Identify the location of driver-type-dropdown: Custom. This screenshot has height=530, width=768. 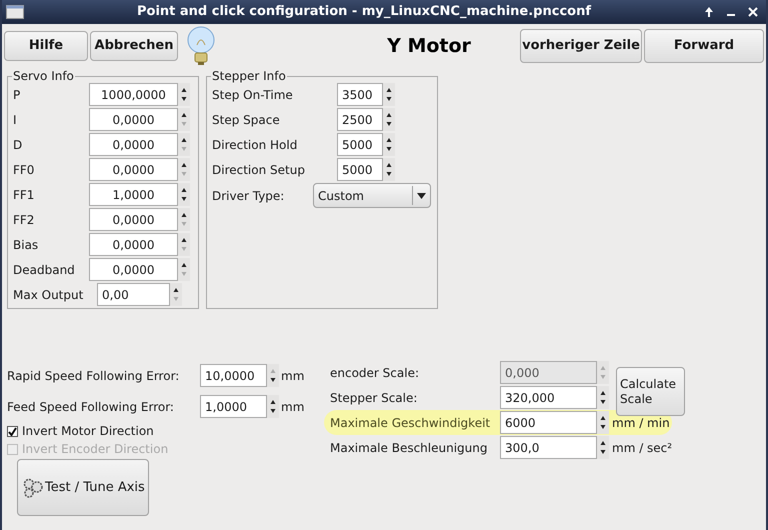
(372, 195).